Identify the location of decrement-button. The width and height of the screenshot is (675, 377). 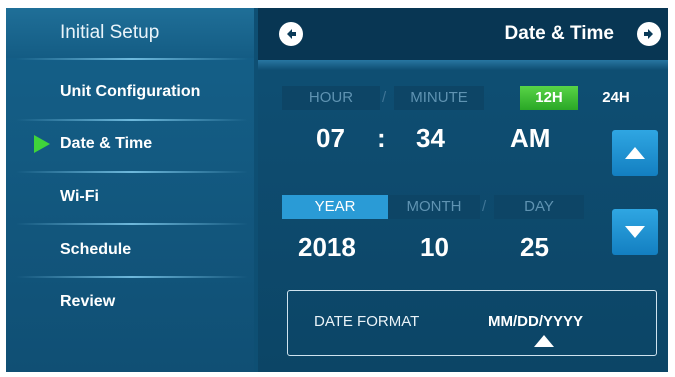
(635, 232).